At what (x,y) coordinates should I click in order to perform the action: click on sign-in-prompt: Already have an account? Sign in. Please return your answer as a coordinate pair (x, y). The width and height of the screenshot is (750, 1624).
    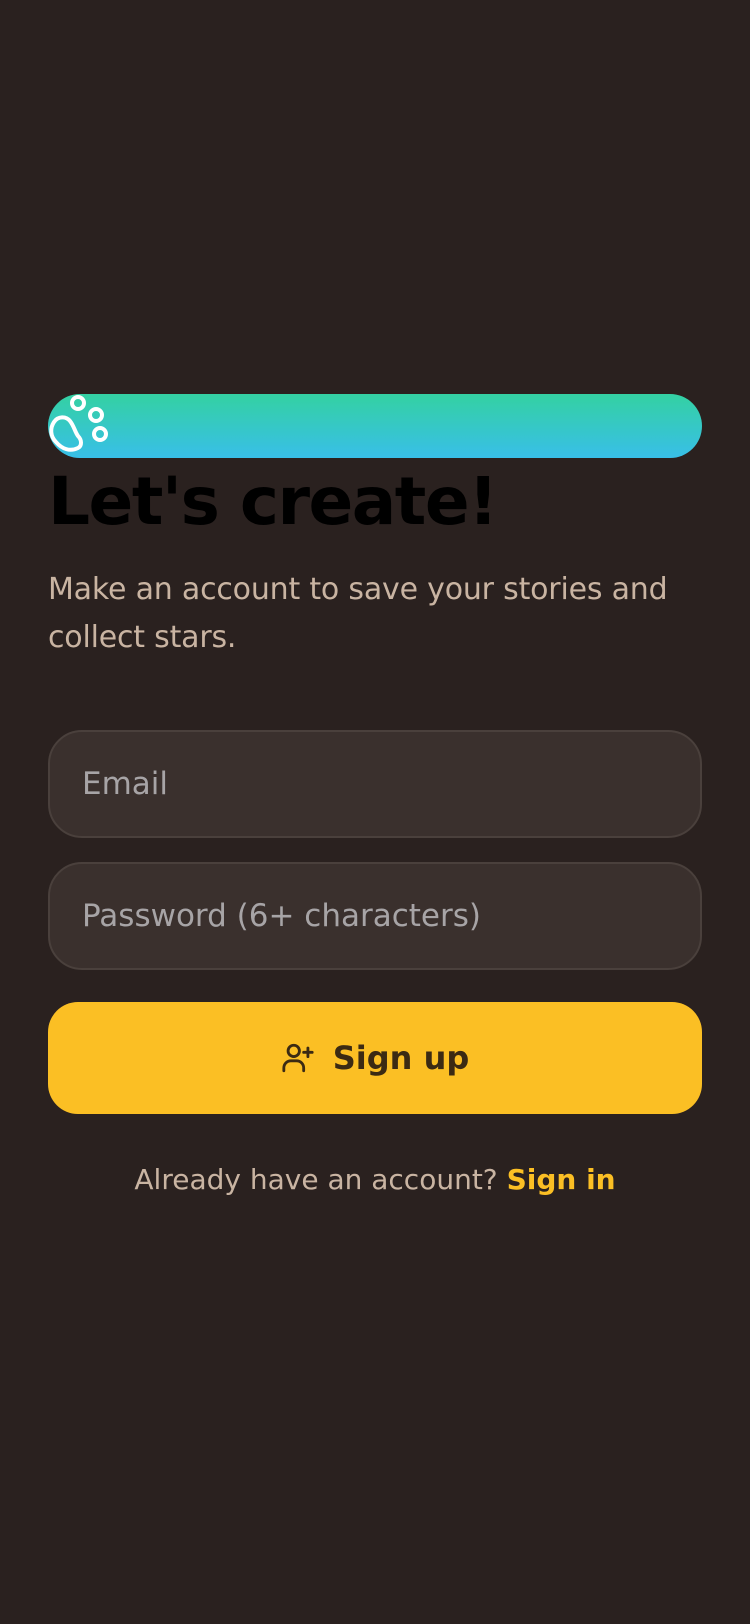
    Looking at the image, I should click on (375, 1180).